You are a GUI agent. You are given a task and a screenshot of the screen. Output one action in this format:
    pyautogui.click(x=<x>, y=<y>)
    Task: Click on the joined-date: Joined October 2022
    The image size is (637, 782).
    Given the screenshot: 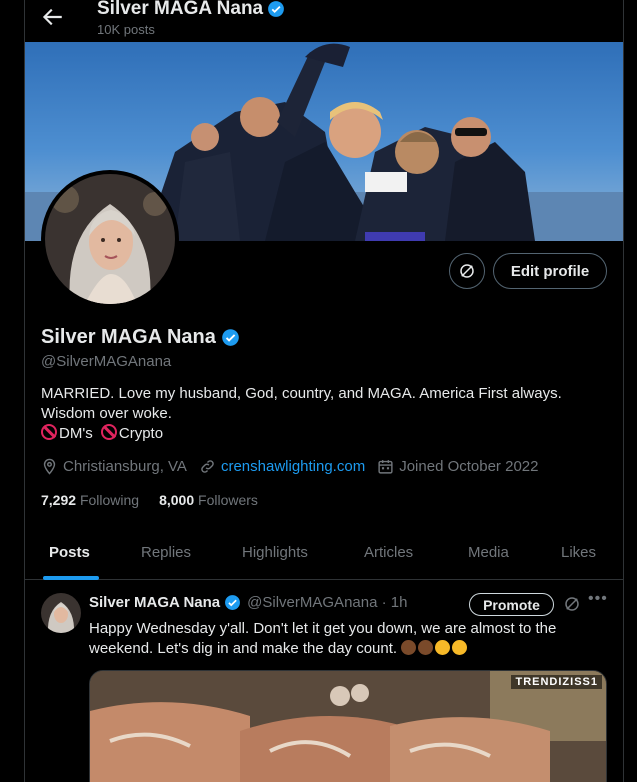 What is the action you would take?
    pyautogui.click(x=457, y=466)
    